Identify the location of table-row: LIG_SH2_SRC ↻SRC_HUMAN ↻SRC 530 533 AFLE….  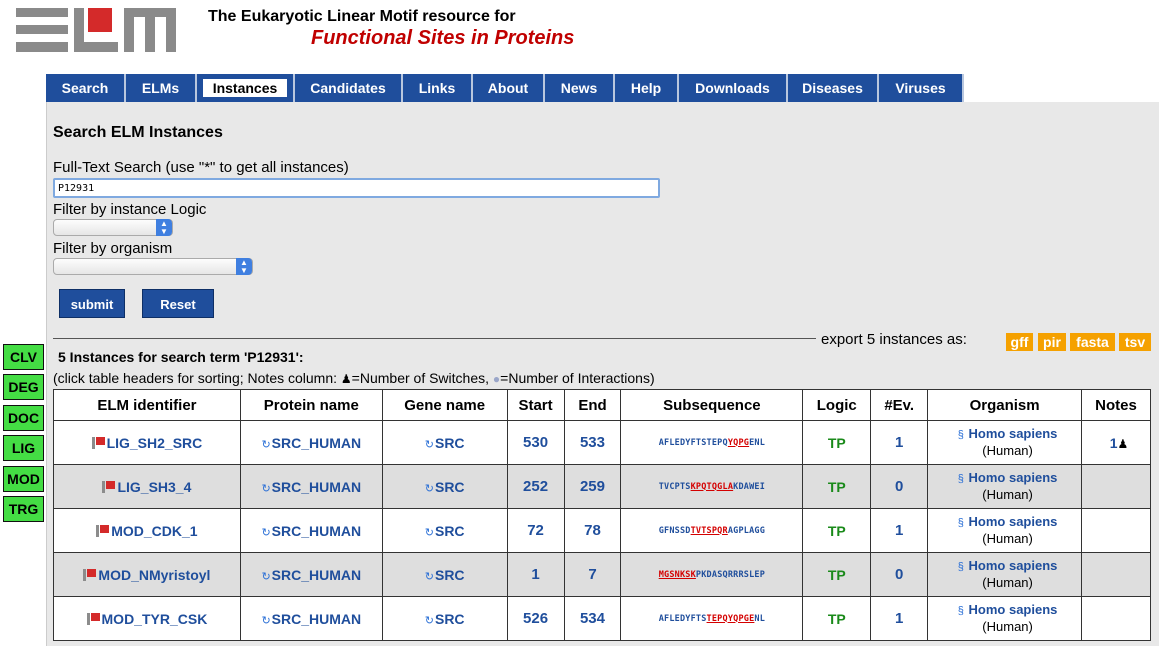
(602, 442).